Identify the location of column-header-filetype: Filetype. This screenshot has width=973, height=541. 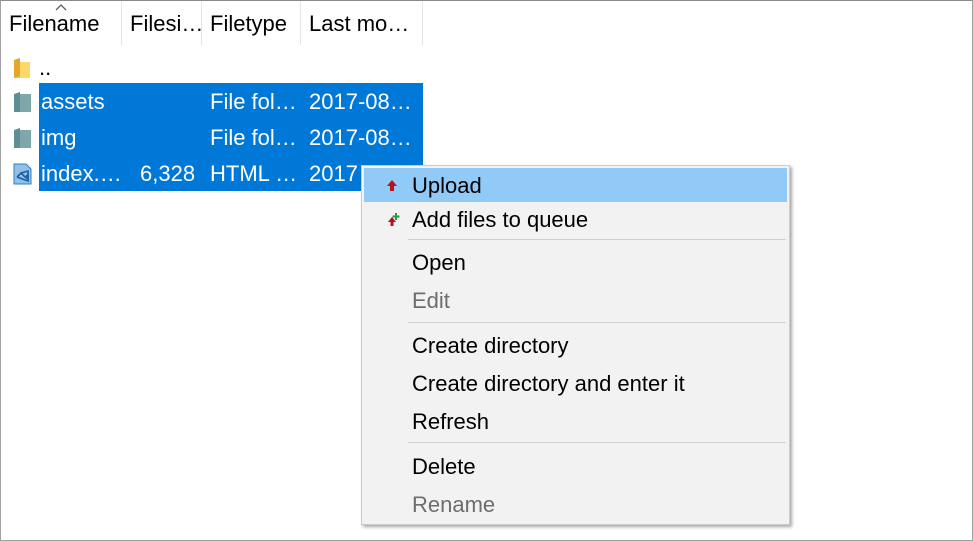
(251, 23).